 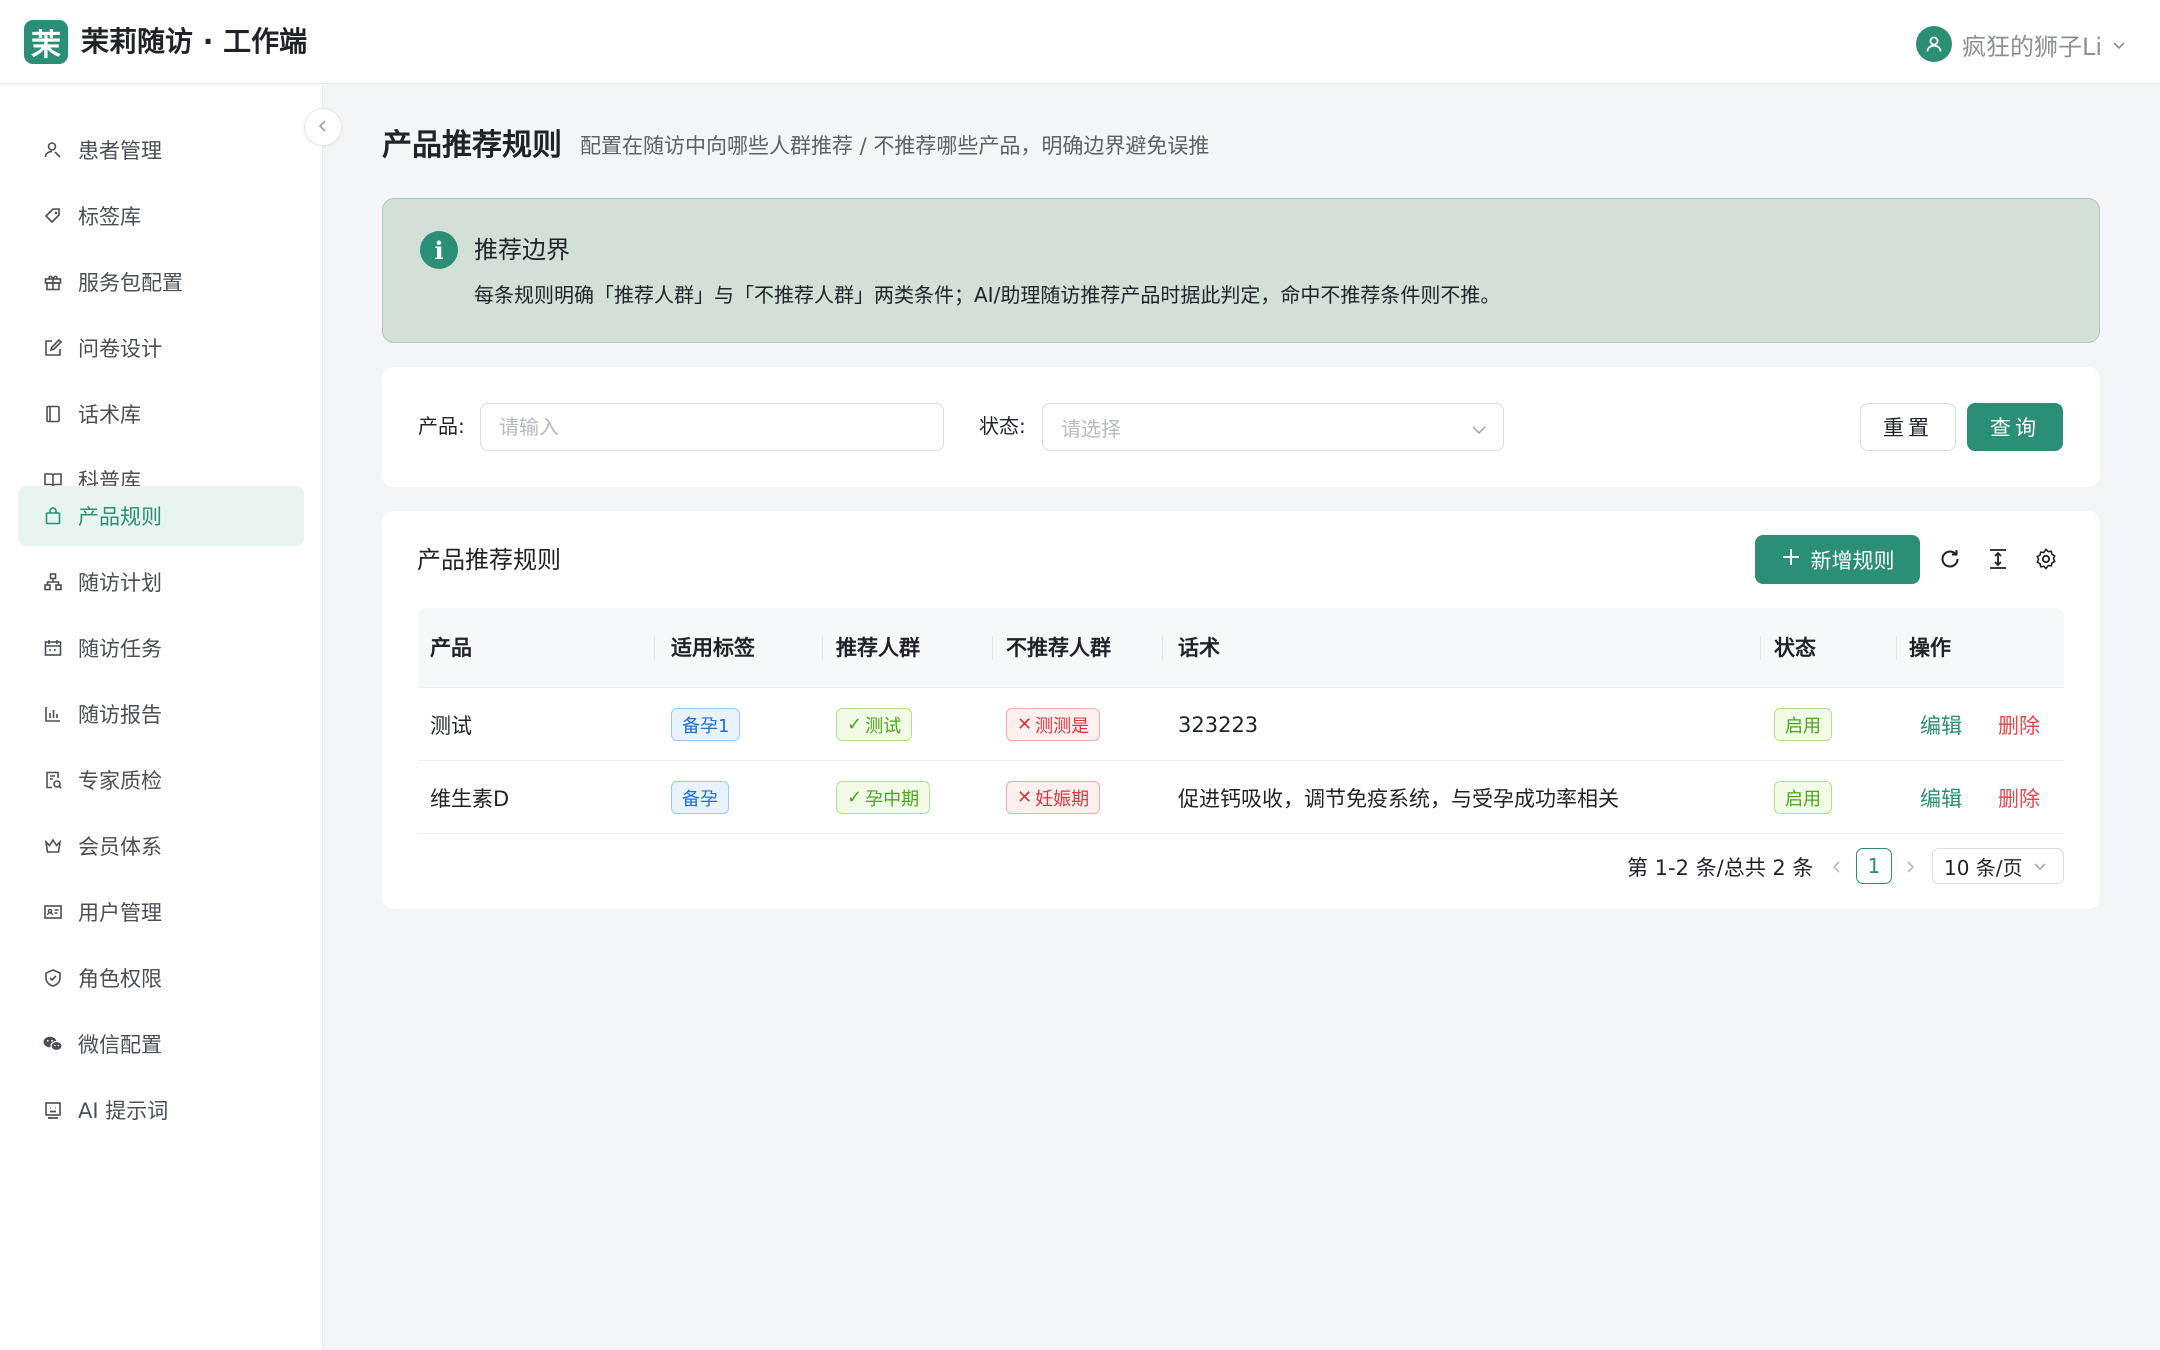 I want to click on column-header: 适用标签, so click(x=713, y=648).